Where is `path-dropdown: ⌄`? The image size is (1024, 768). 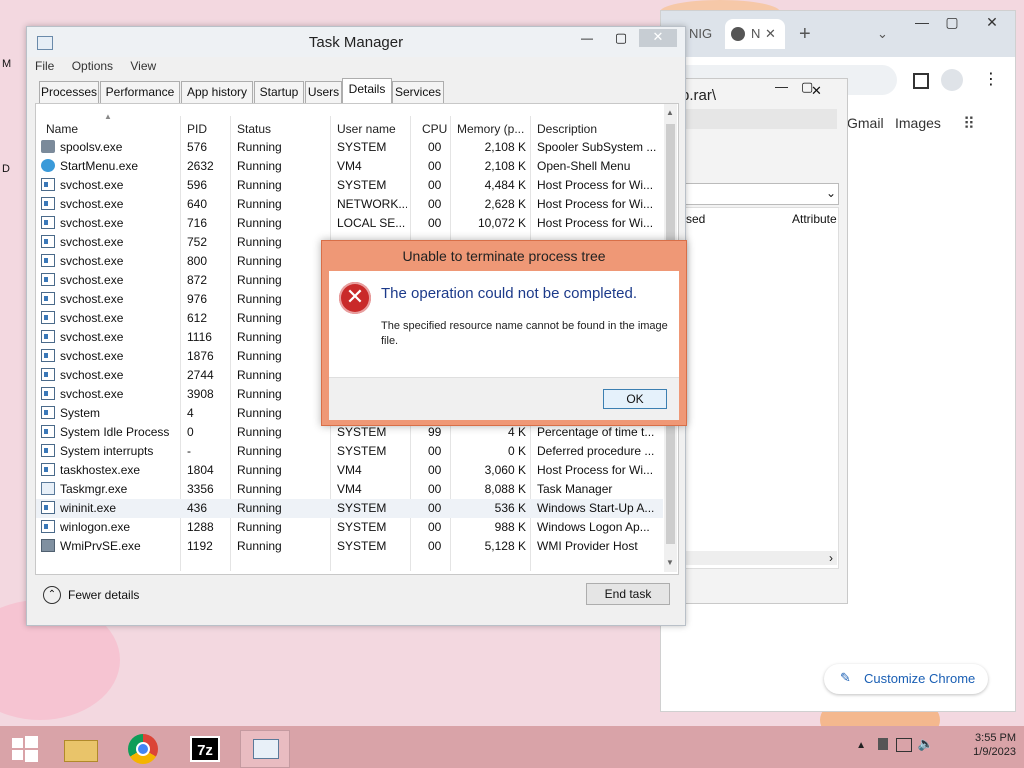 path-dropdown: ⌄ is located at coordinates (762, 194).